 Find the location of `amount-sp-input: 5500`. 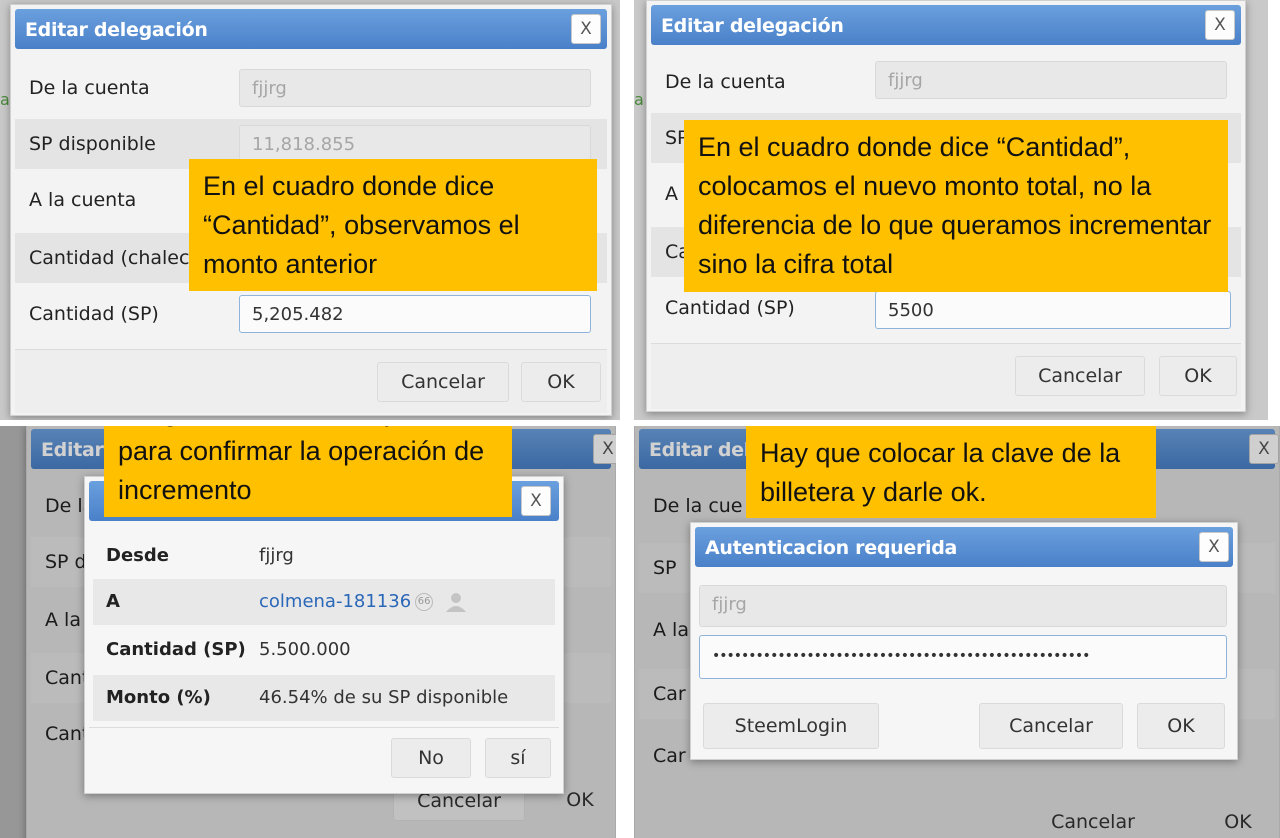

amount-sp-input: 5500 is located at coordinates (1053, 310).